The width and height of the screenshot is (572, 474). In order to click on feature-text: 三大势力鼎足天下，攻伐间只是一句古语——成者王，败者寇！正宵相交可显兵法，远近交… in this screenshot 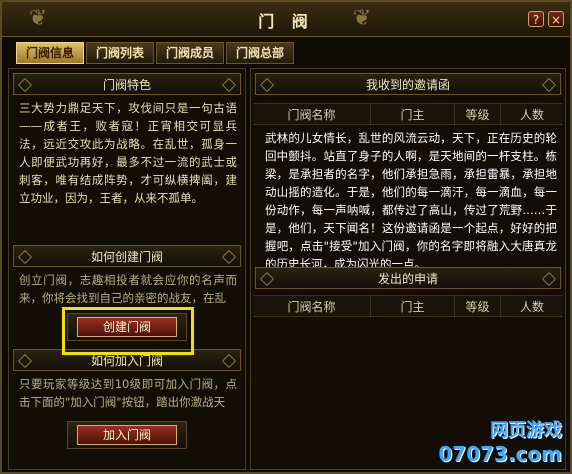, I will do `click(128, 153)`.